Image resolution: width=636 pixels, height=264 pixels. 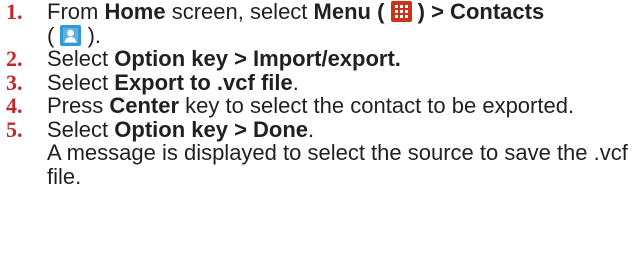 What do you see at coordinates (342, 12) in the screenshot?
I see `menu-label: Menu` at bounding box center [342, 12].